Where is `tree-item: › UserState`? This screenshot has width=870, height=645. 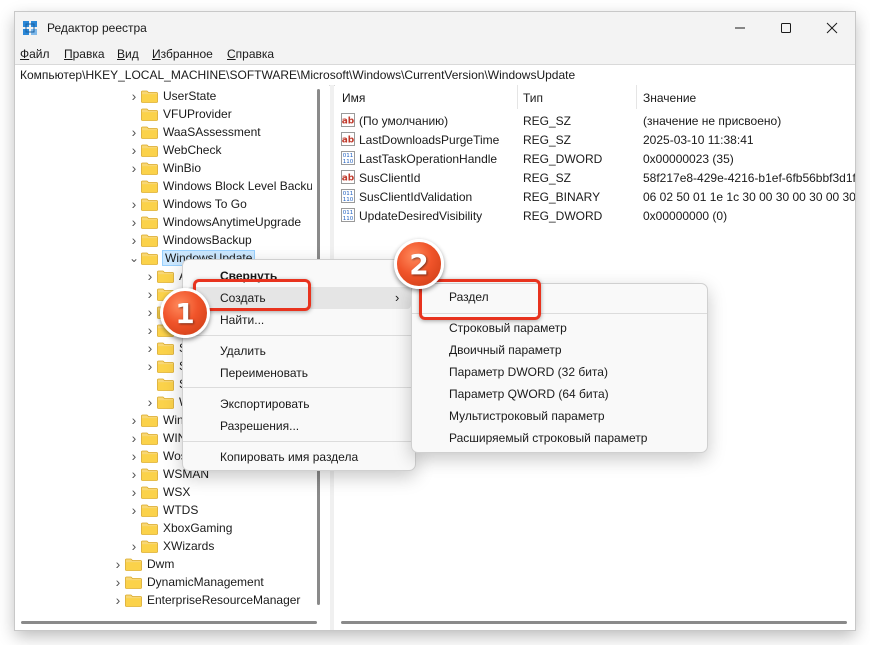 tree-item: › UserState is located at coordinates (172, 96).